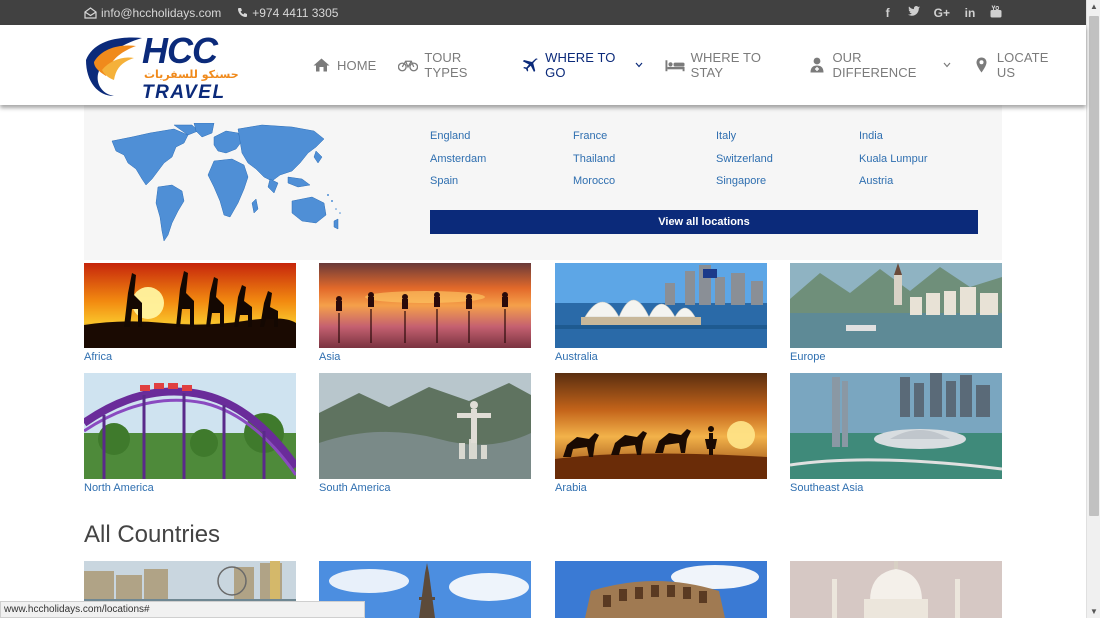  What do you see at coordinates (321, 65) in the screenshot?
I see `home-icon` at bounding box center [321, 65].